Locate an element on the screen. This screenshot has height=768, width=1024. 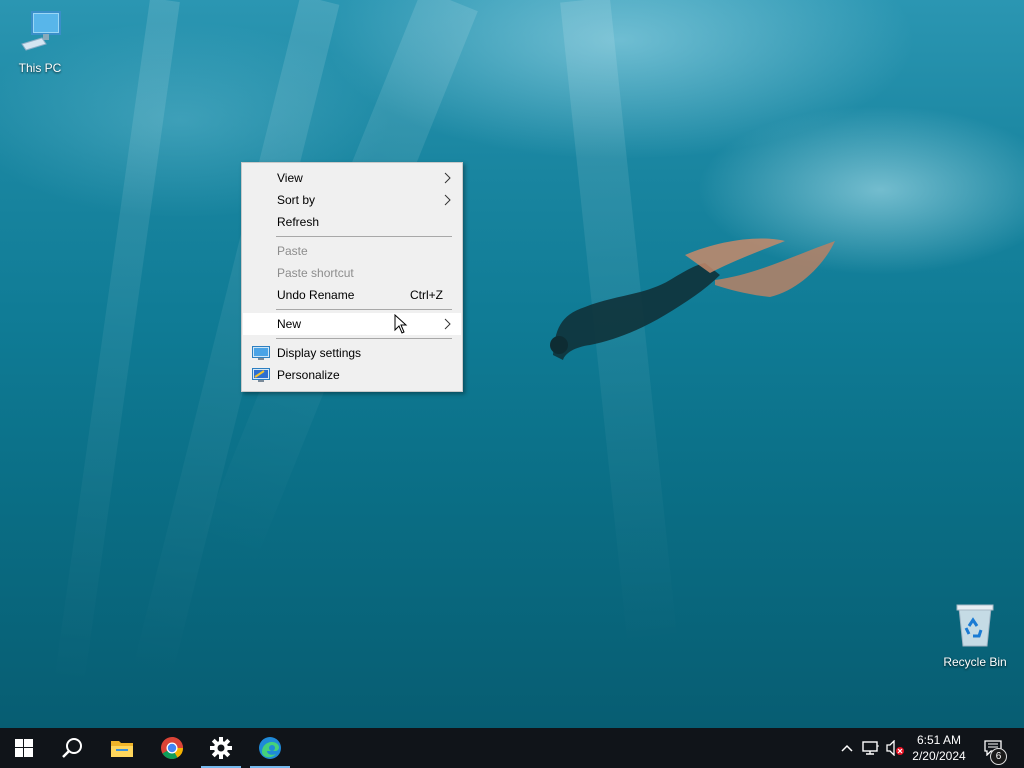
menu-item-sort-by: Sort by is located at coordinates (352, 200).